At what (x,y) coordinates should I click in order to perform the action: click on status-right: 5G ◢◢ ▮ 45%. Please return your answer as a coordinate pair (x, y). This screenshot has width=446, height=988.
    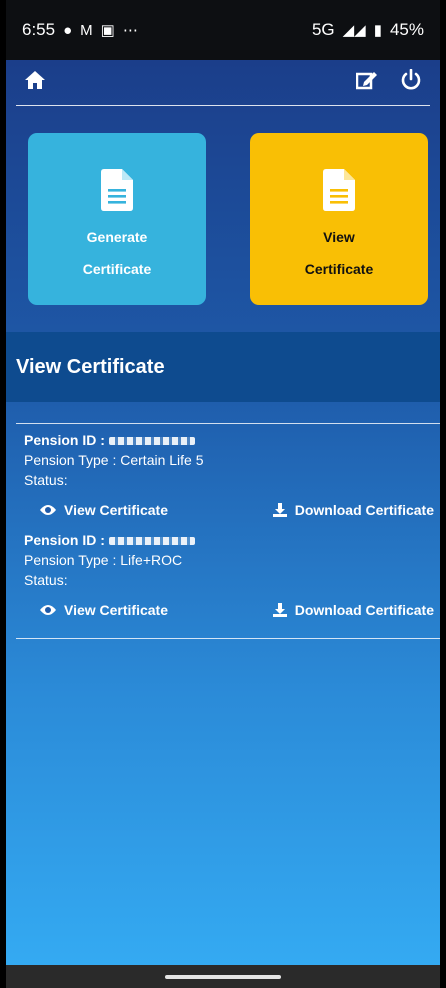
    Looking at the image, I should click on (368, 30).